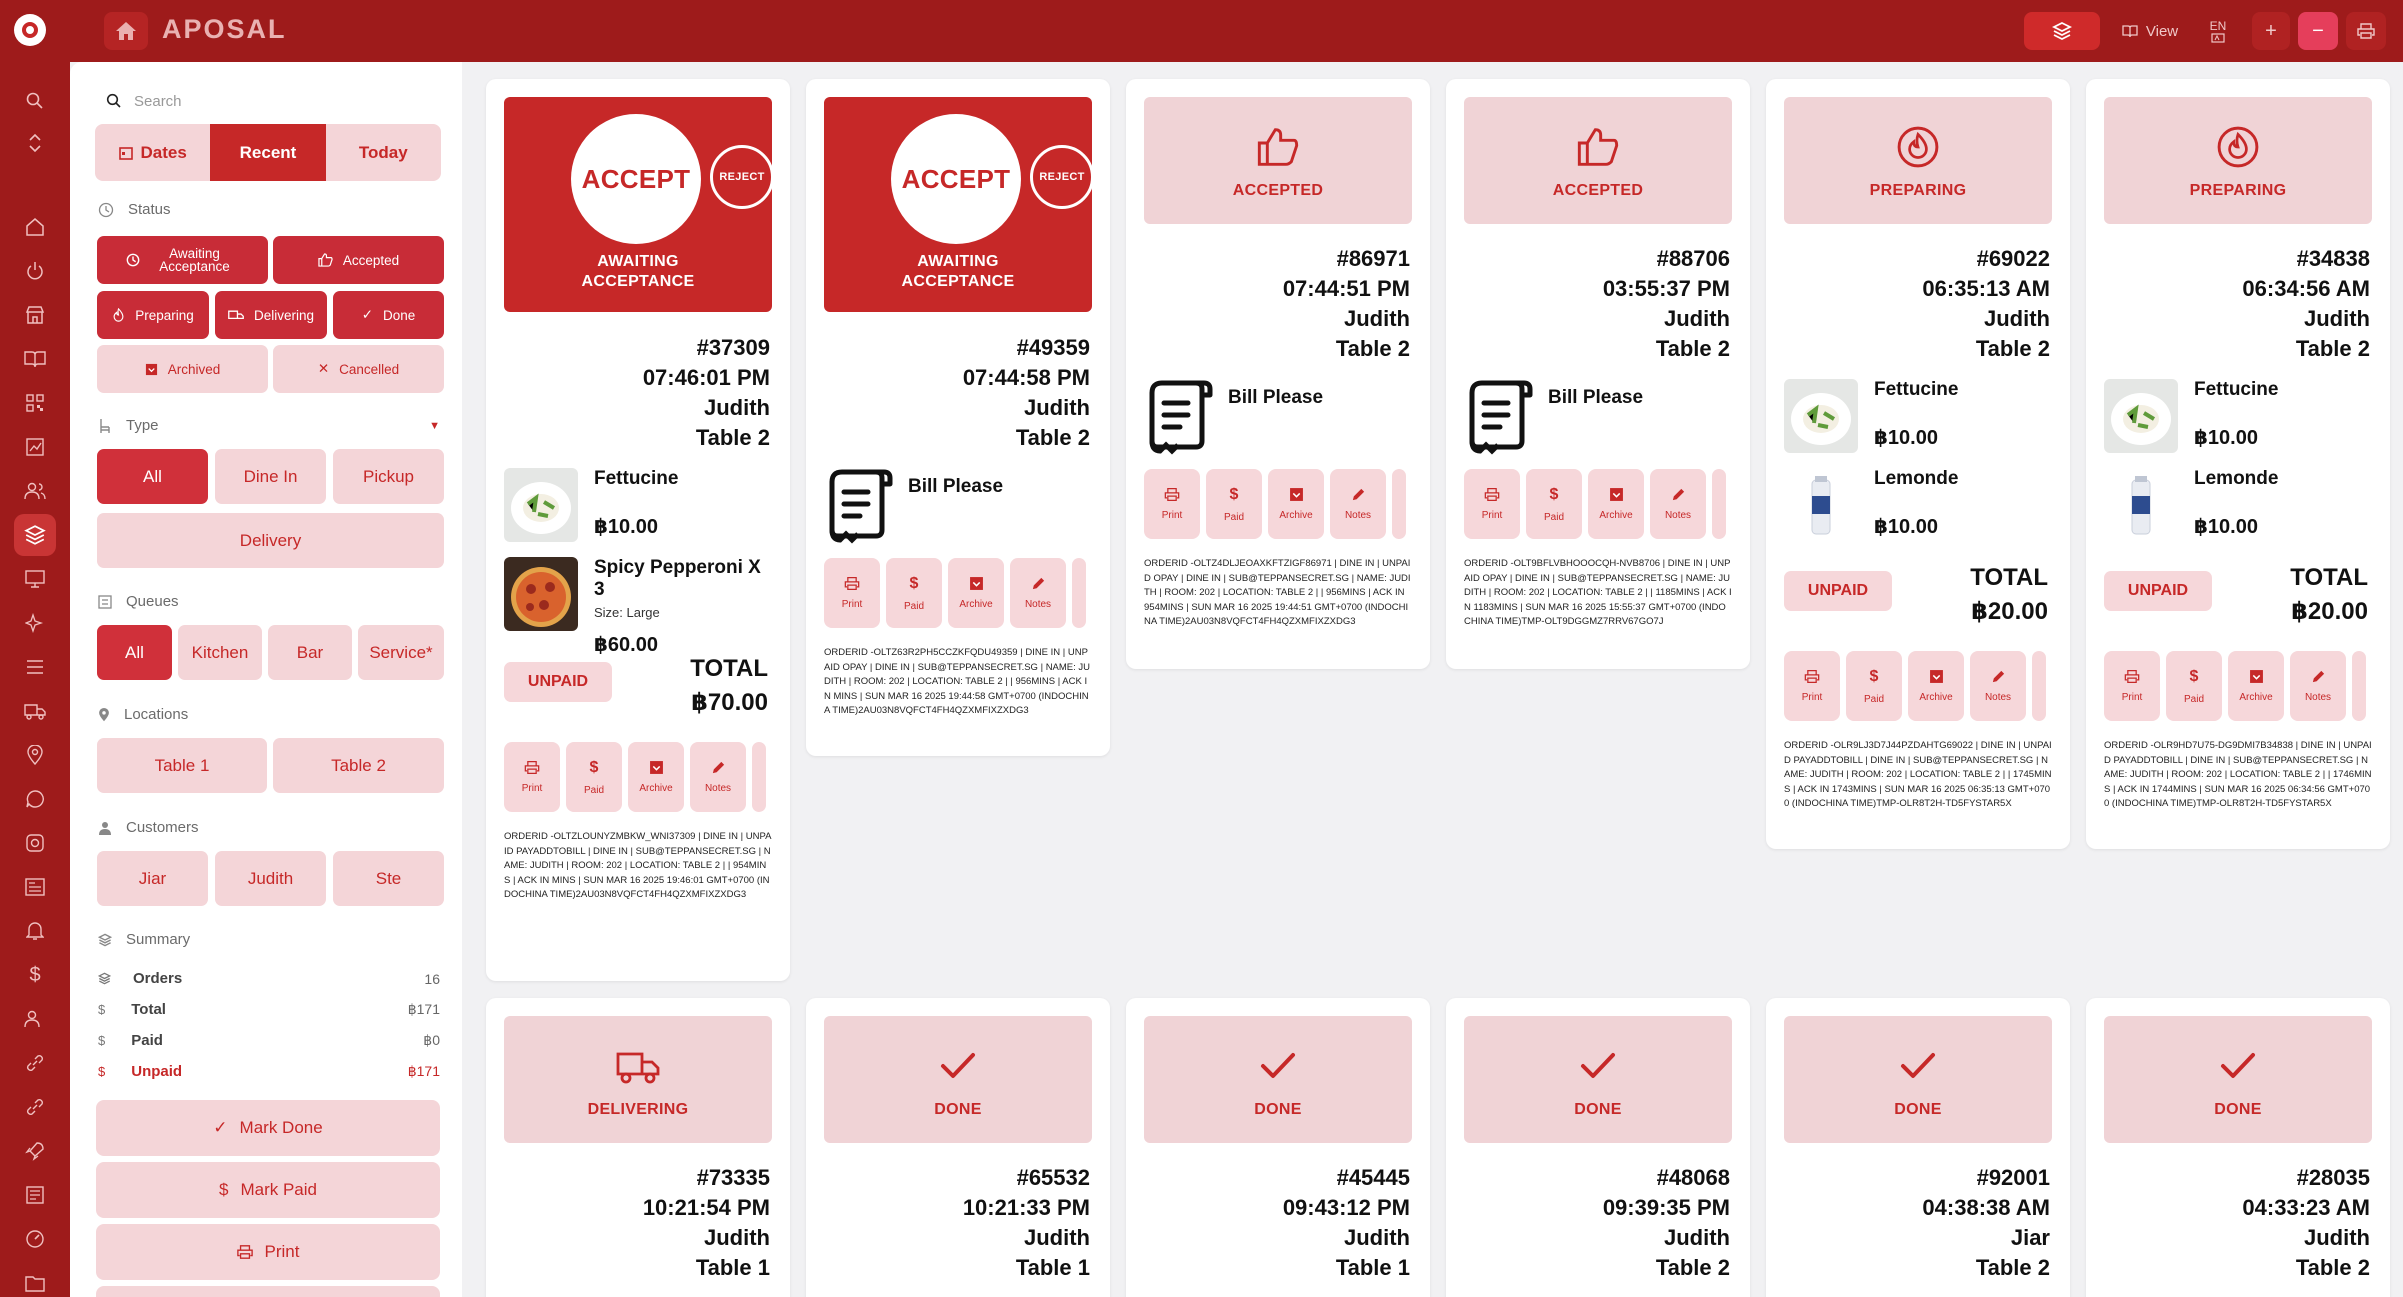  What do you see at coordinates (401, 652) in the screenshot?
I see `queue-filter-service: Service*` at bounding box center [401, 652].